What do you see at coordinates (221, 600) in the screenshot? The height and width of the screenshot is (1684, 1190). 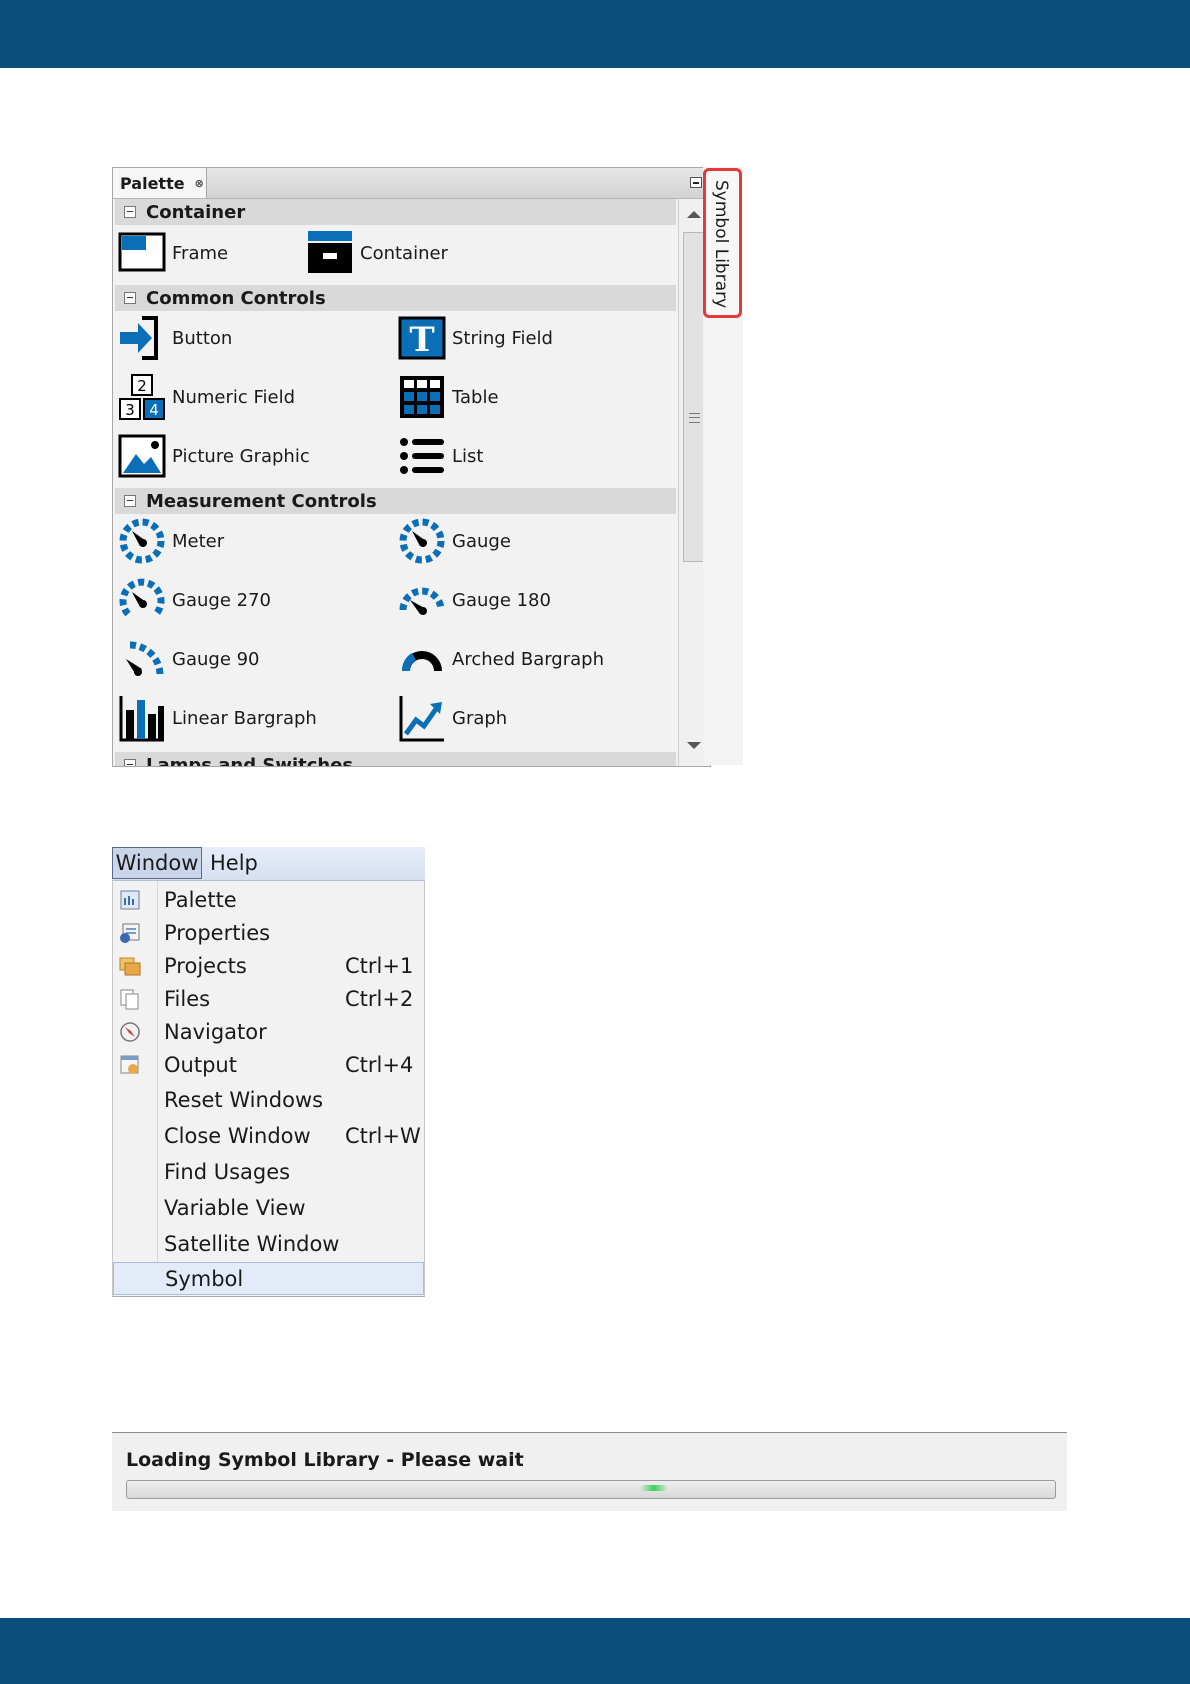 I see `item-label: Gauge 270` at bounding box center [221, 600].